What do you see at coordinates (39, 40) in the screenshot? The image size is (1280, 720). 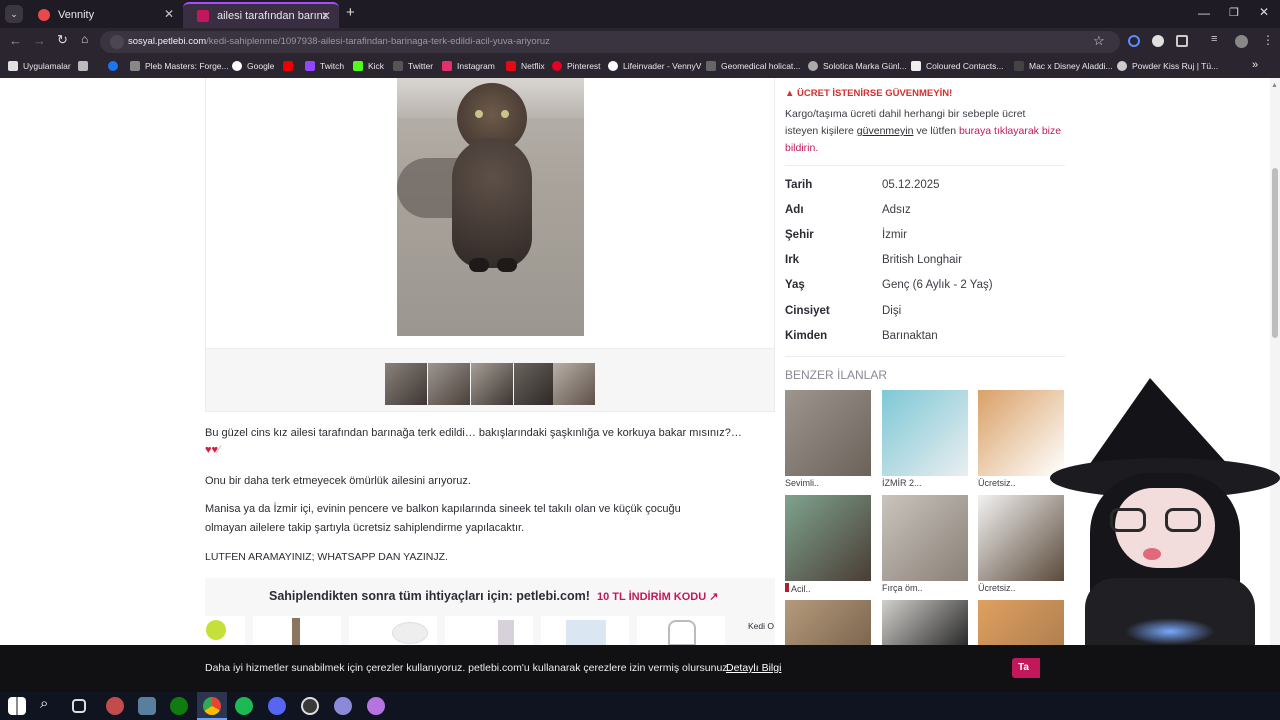 I see `forward-icon: →` at bounding box center [39, 40].